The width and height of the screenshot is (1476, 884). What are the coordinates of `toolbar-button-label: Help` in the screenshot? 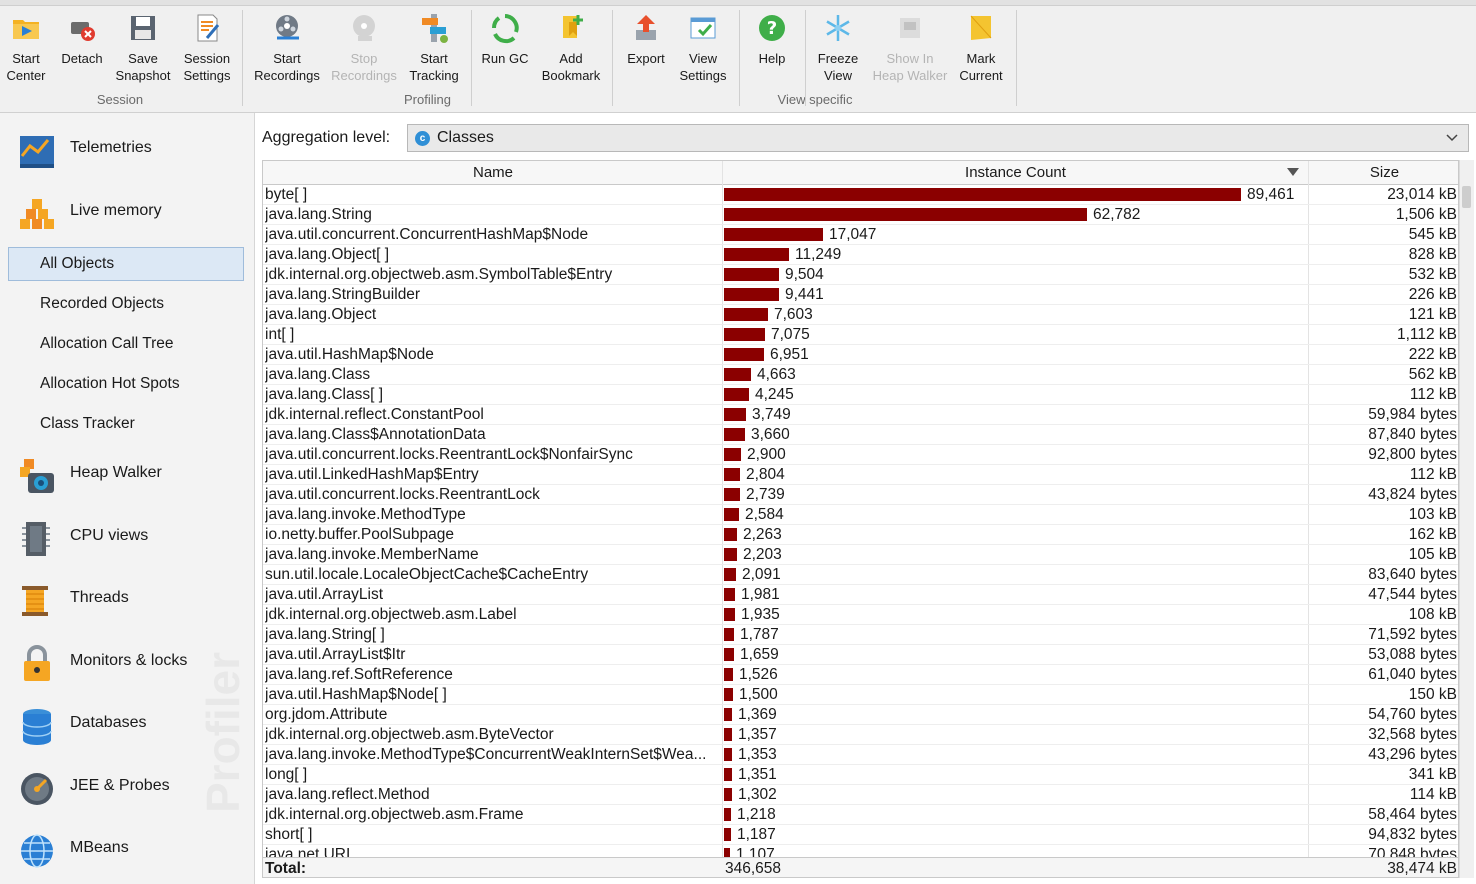 It's located at (772, 58).